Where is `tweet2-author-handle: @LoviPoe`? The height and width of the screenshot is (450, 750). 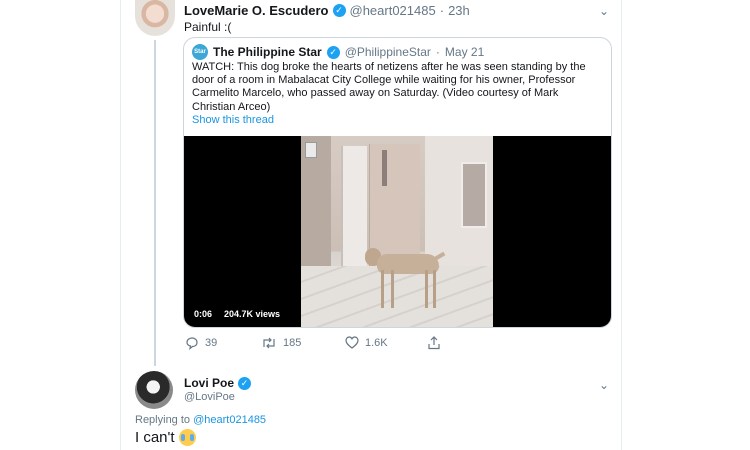 tweet2-author-handle: @LoviPoe is located at coordinates (209, 397).